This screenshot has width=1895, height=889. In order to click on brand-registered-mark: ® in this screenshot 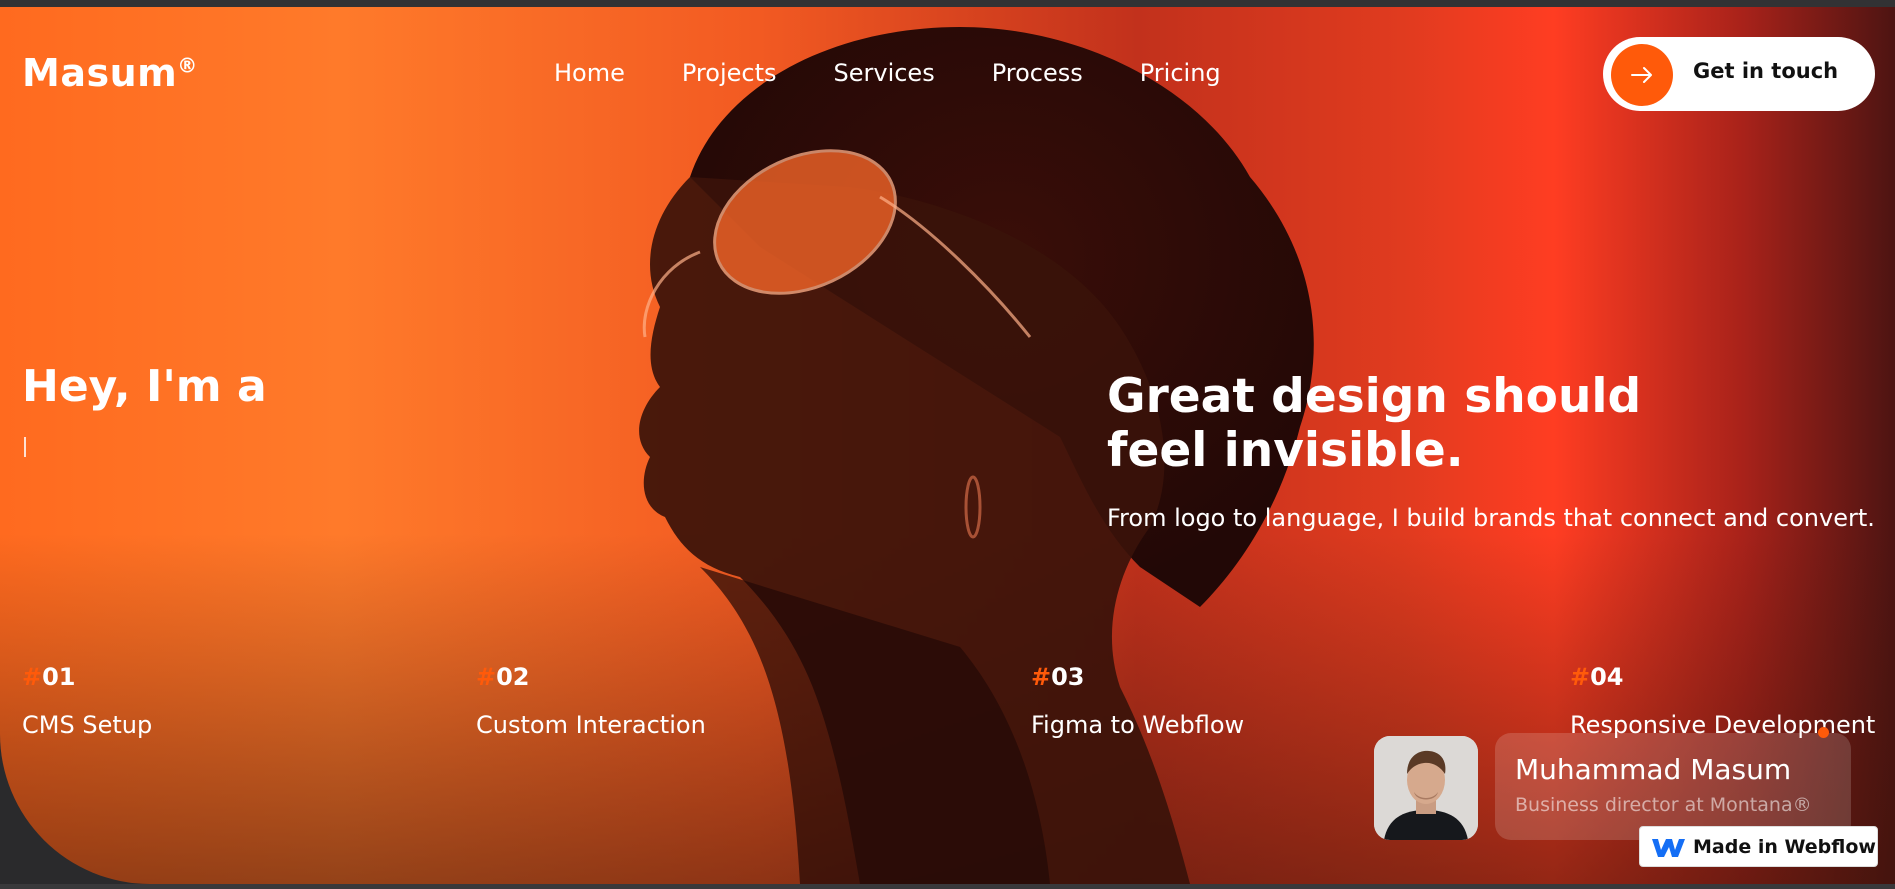, I will do `click(187, 65)`.